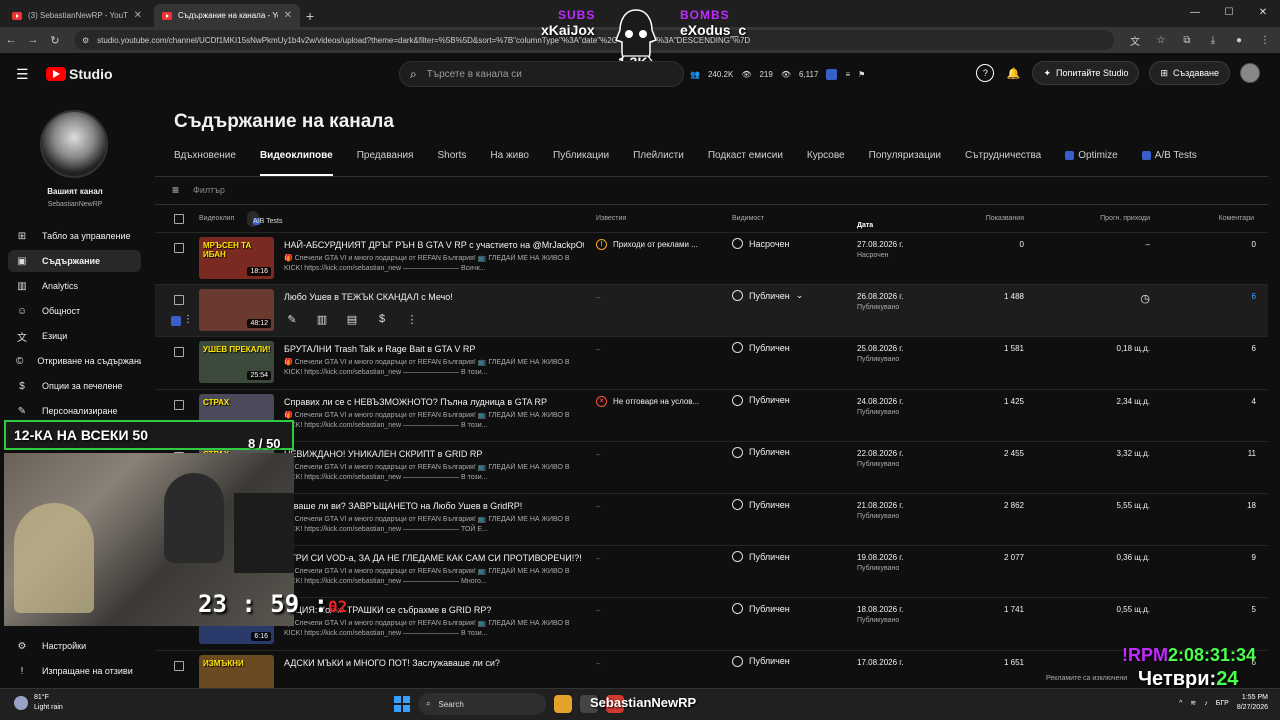 Image resolution: width=1280 pixels, height=720 pixels. What do you see at coordinates (1003, 163) in the screenshot?
I see `tab-collaborations: Сътрудничества` at bounding box center [1003, 163].